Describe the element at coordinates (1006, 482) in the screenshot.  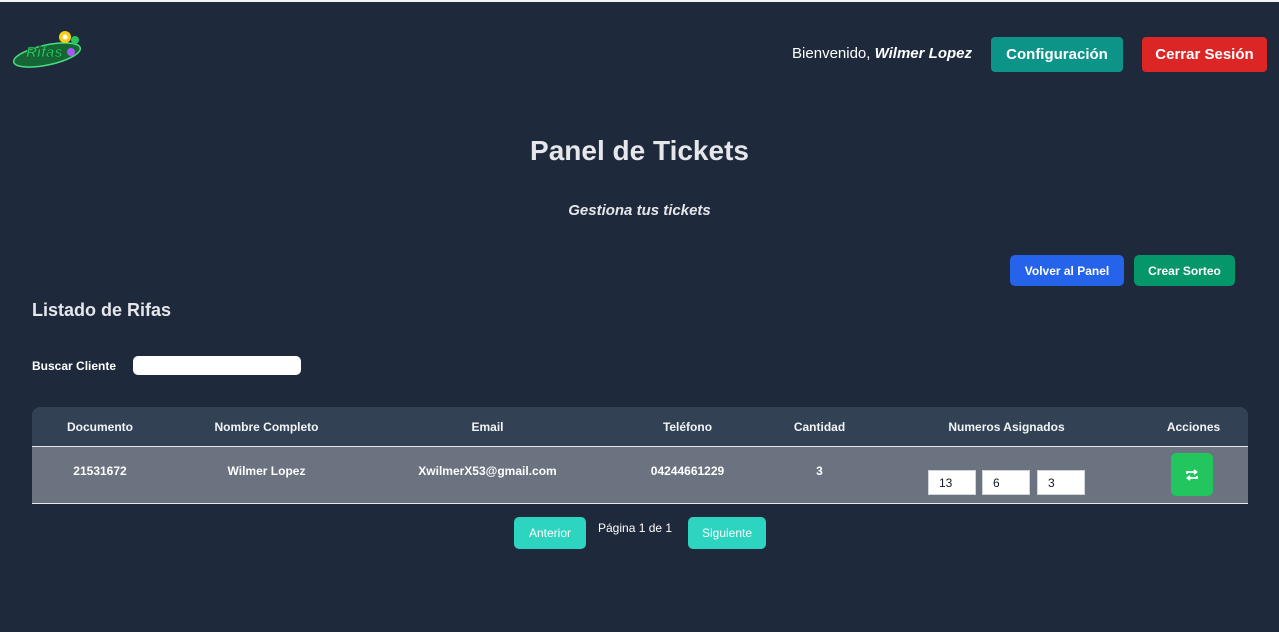
I see `assigned-number-box: 6` at that location.